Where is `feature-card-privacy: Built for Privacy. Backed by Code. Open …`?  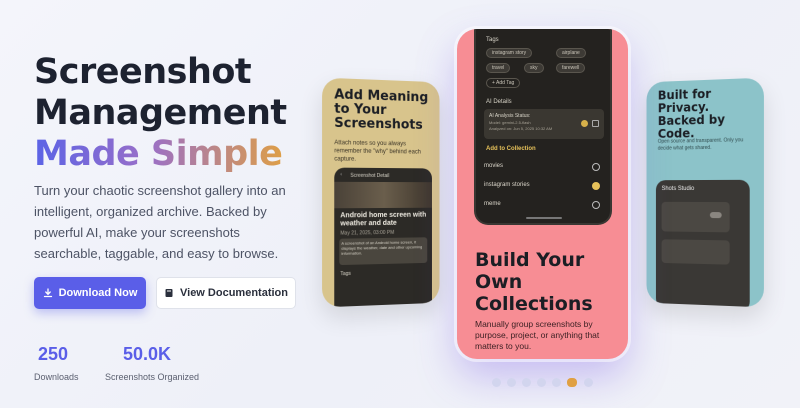
feature-card-privacy: Built for Privacy. Backed by Code. Open … is located at coordinates (705, 192).